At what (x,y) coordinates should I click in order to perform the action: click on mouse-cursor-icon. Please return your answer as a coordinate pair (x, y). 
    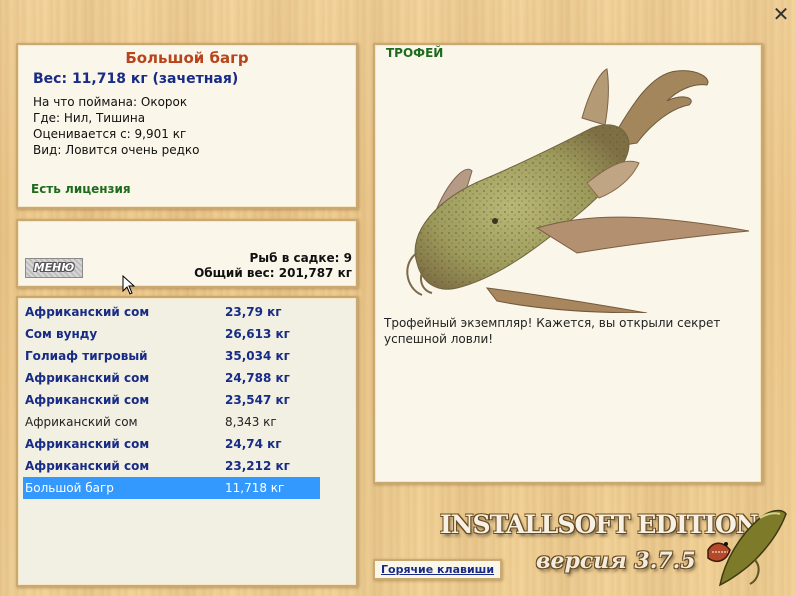
    Looking at the image, I should click on (129, 285).